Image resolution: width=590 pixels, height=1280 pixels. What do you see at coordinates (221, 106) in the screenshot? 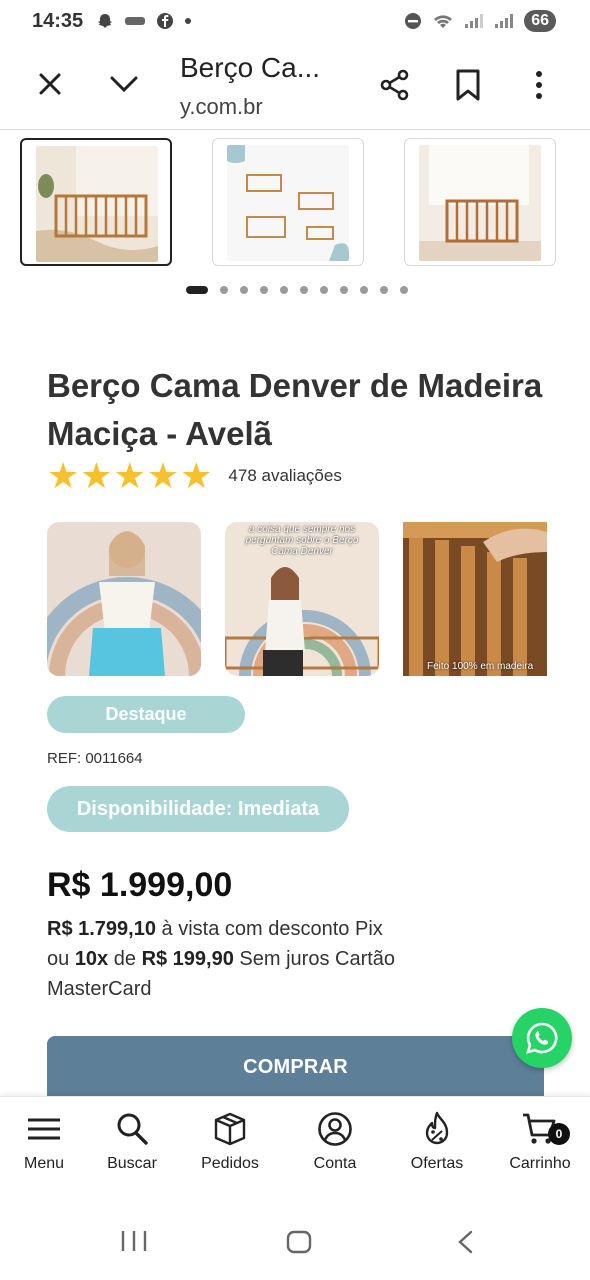
I see `page-url: y.com.br` at bounding box center [221, 106].